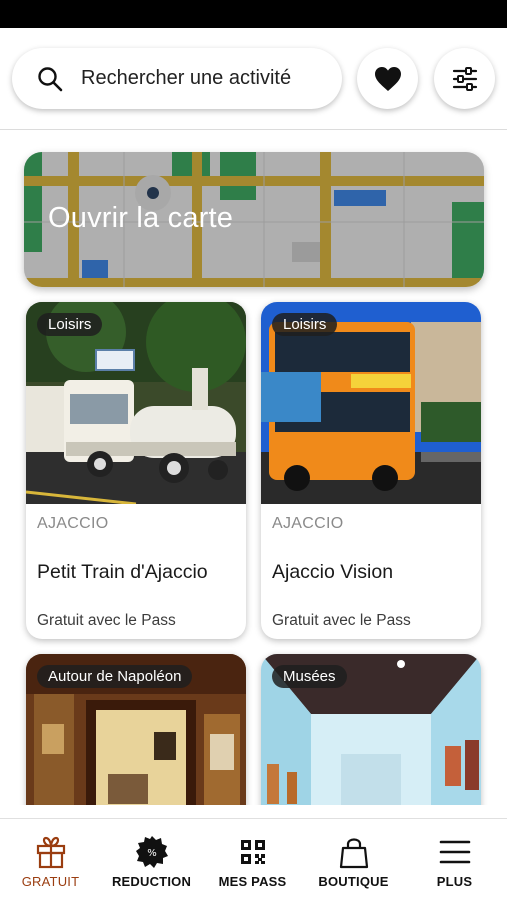  What do you see at coordinates (353, 853) in the screenshot?
I see `shopping-bag-icon` at bounding box center [353, 853].